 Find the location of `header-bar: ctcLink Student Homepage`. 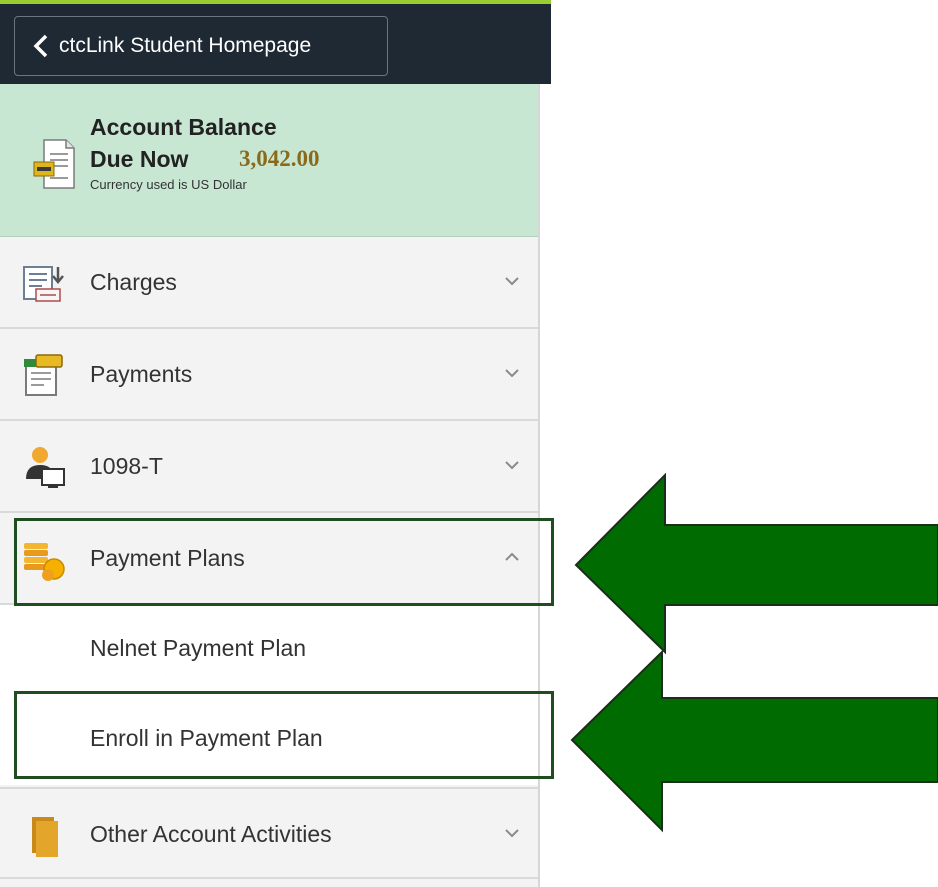

header-bar: ctcLink Student Homepage is located at coordinates (275, 42).